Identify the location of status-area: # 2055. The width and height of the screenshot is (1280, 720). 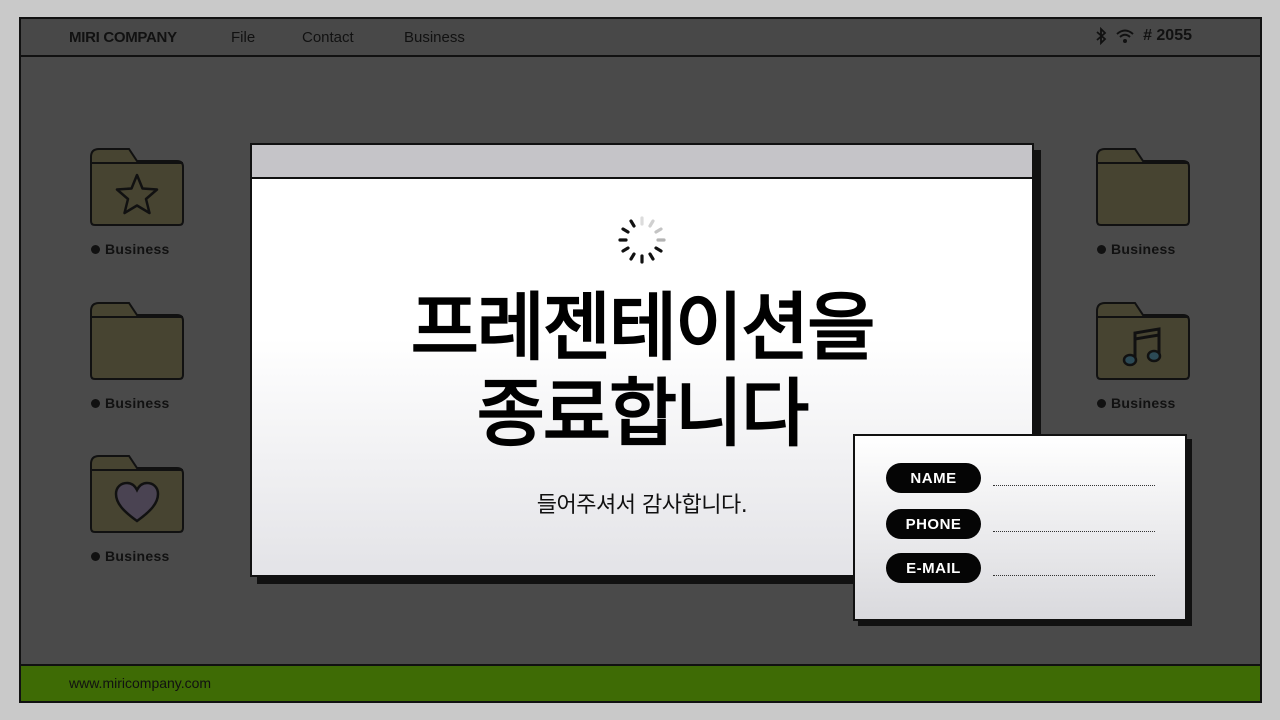
(1143, 36).